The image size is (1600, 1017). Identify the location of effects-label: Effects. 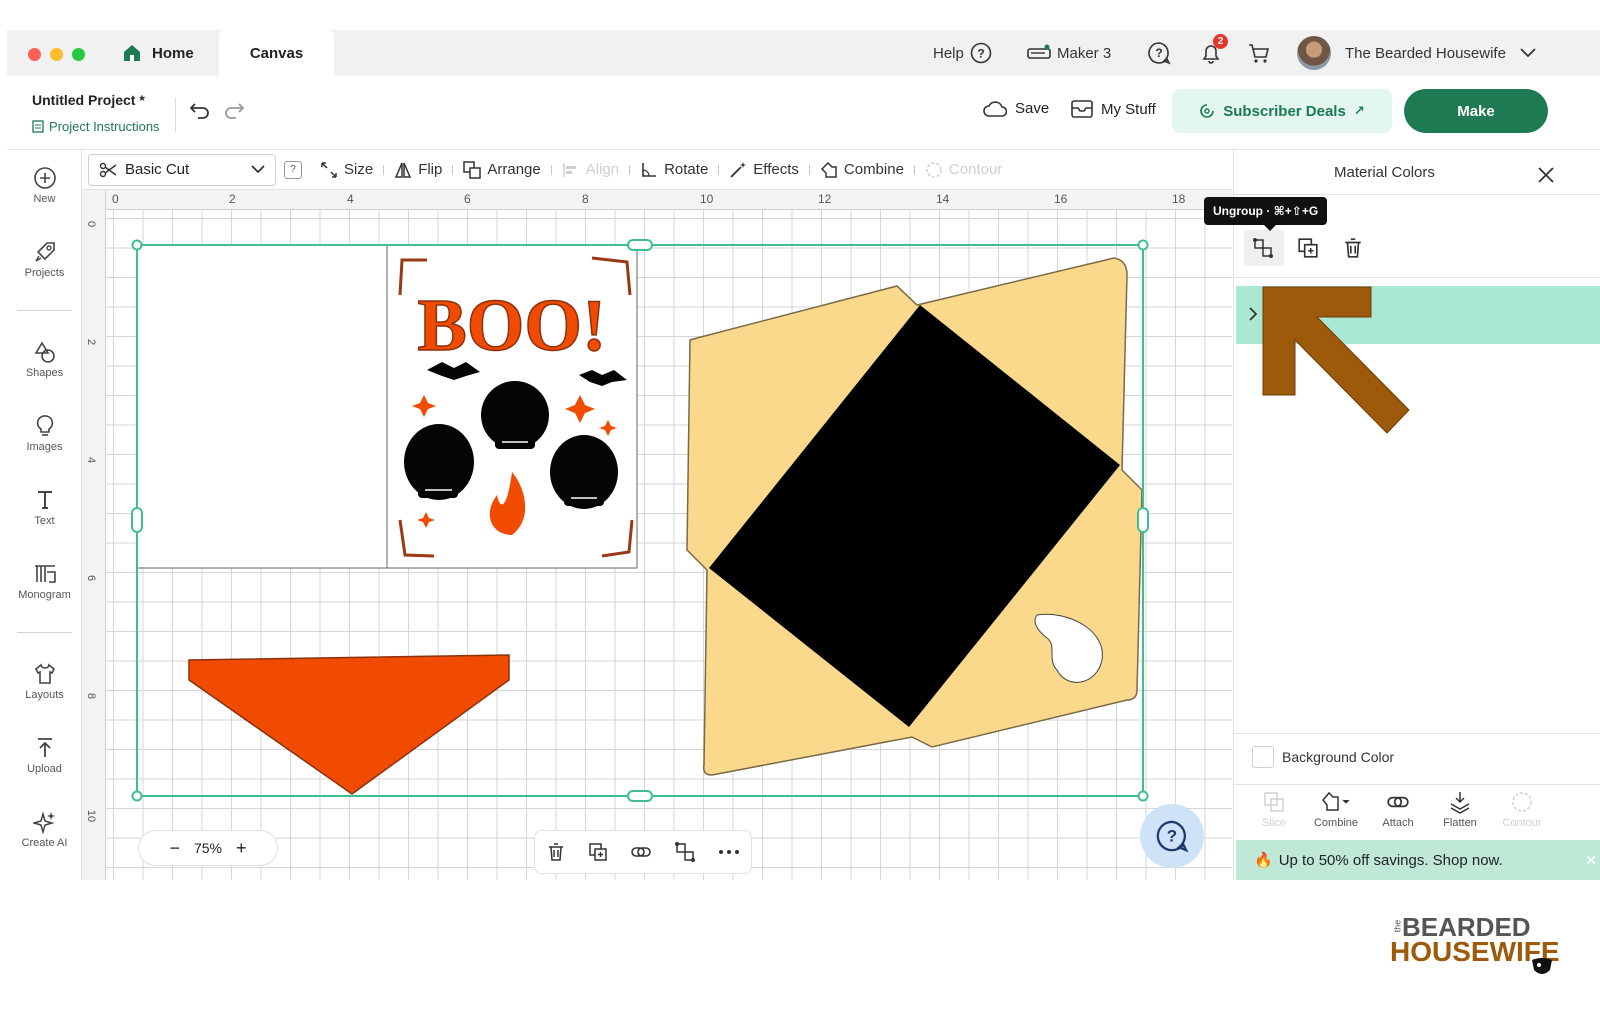
(776, 169).